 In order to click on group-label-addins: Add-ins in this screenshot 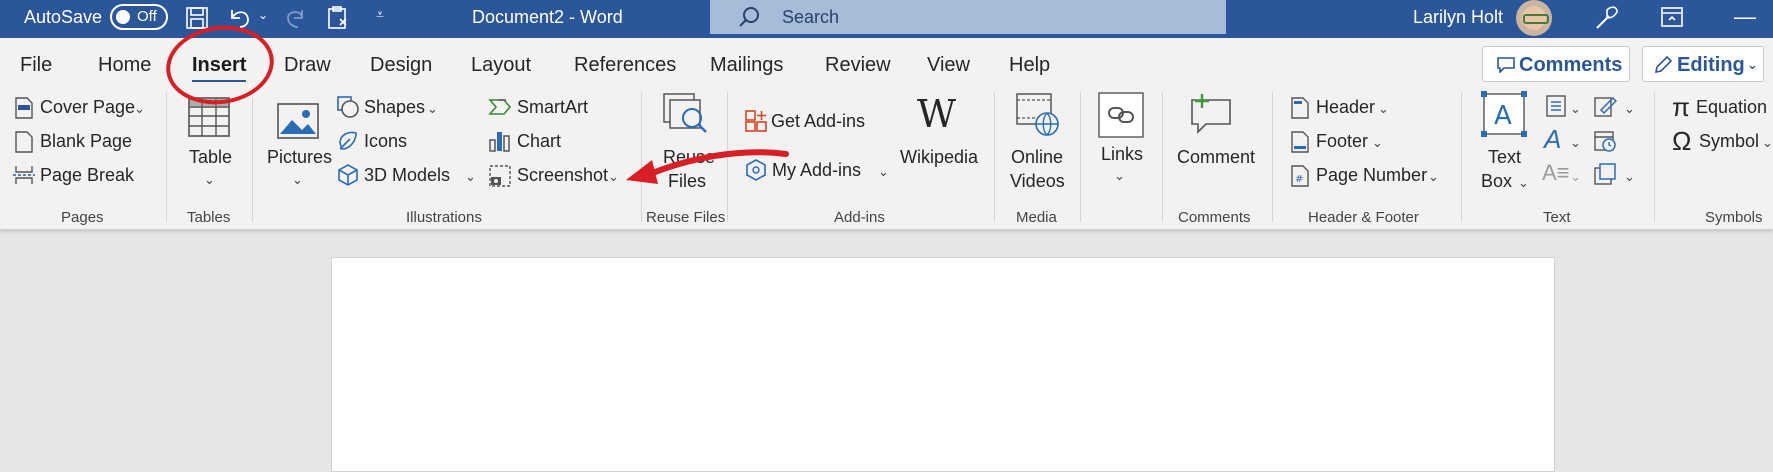, I will do `click(859, 217)`.